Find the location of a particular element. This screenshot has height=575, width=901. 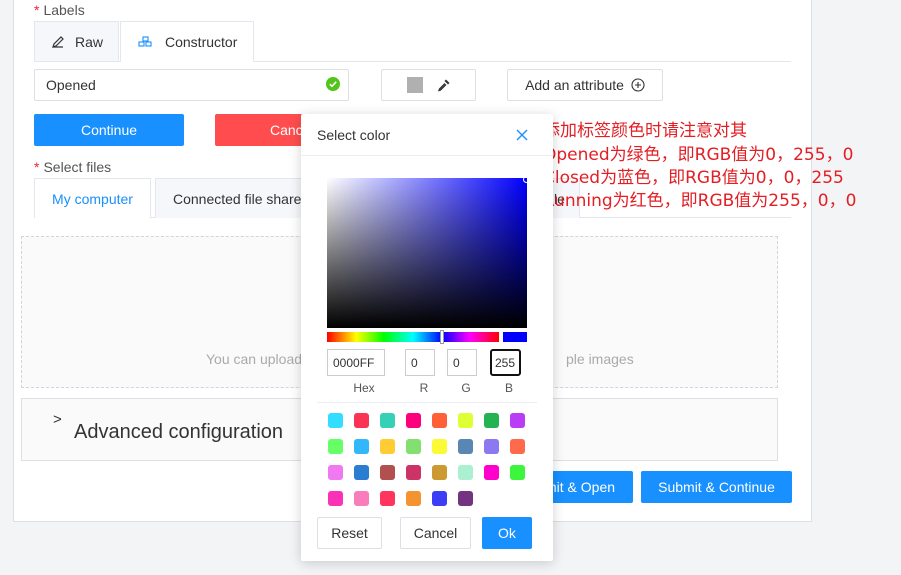

hex-label: Hex is located at coordinates (364, 388).